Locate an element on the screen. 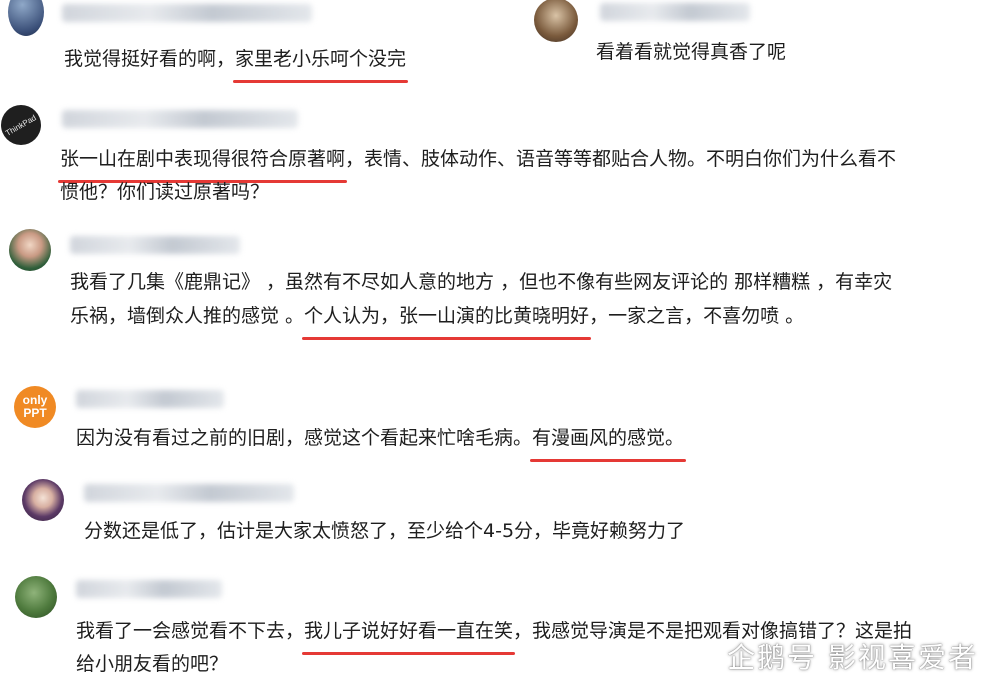 This screenshot has width=1000, height=690. comment-text-plain: ，表情、肢体动作、语音等等都贴合人物。不明白你们为什么看不 is located at coordinates (621, 159).